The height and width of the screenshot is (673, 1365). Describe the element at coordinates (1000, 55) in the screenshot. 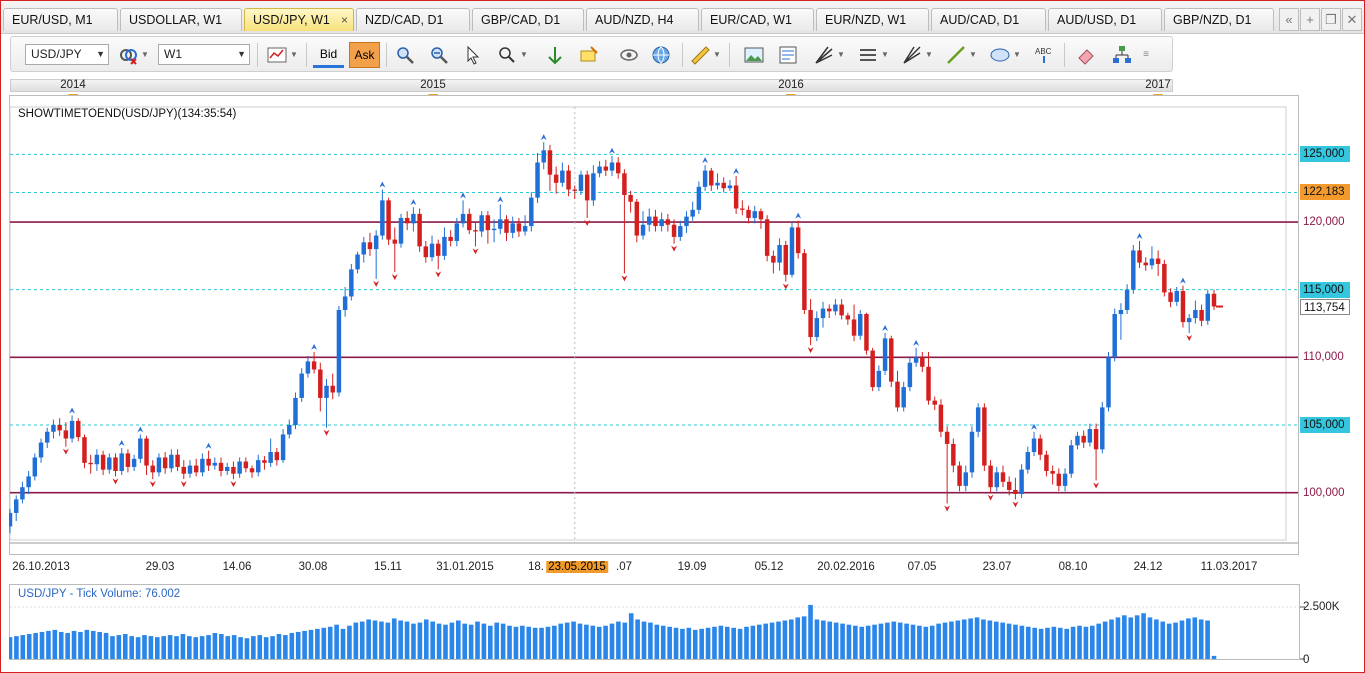

I see `ellipse-icon` at that location.